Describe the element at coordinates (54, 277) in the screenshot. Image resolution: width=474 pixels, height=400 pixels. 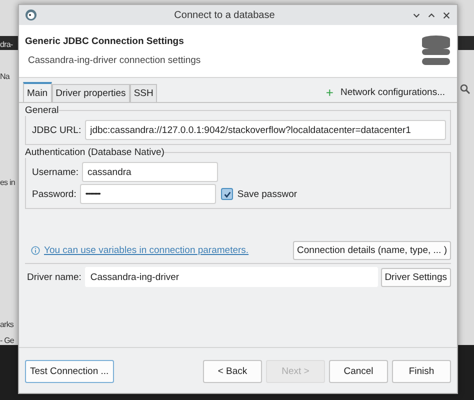
I see `field-label: Driver name:` at that location.